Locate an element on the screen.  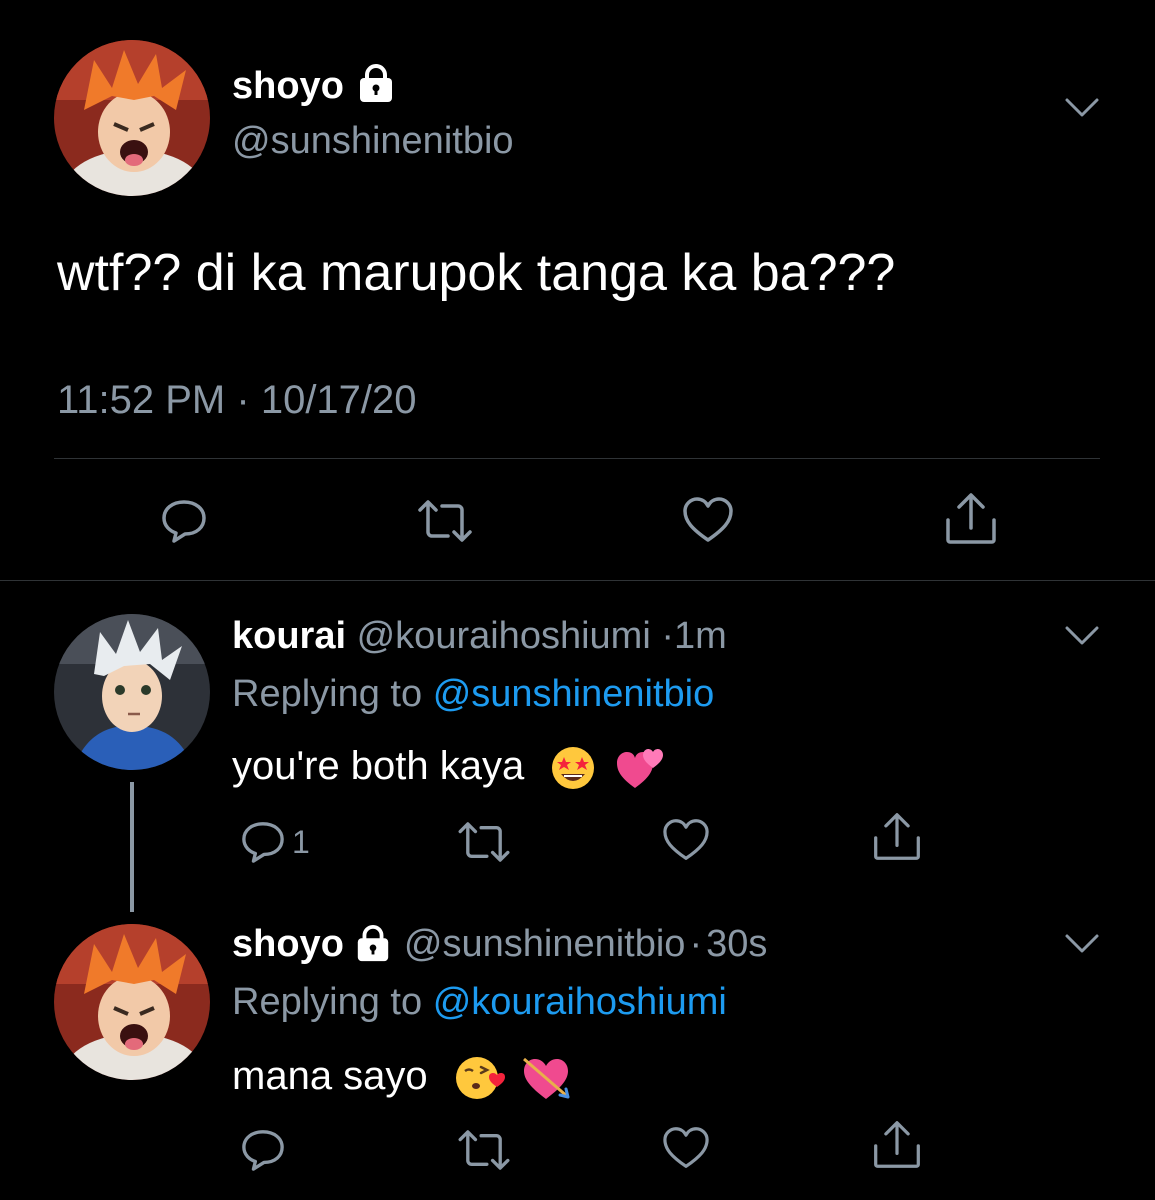
reply-text-line: mana sayo is located at coordinates (402, 1076).